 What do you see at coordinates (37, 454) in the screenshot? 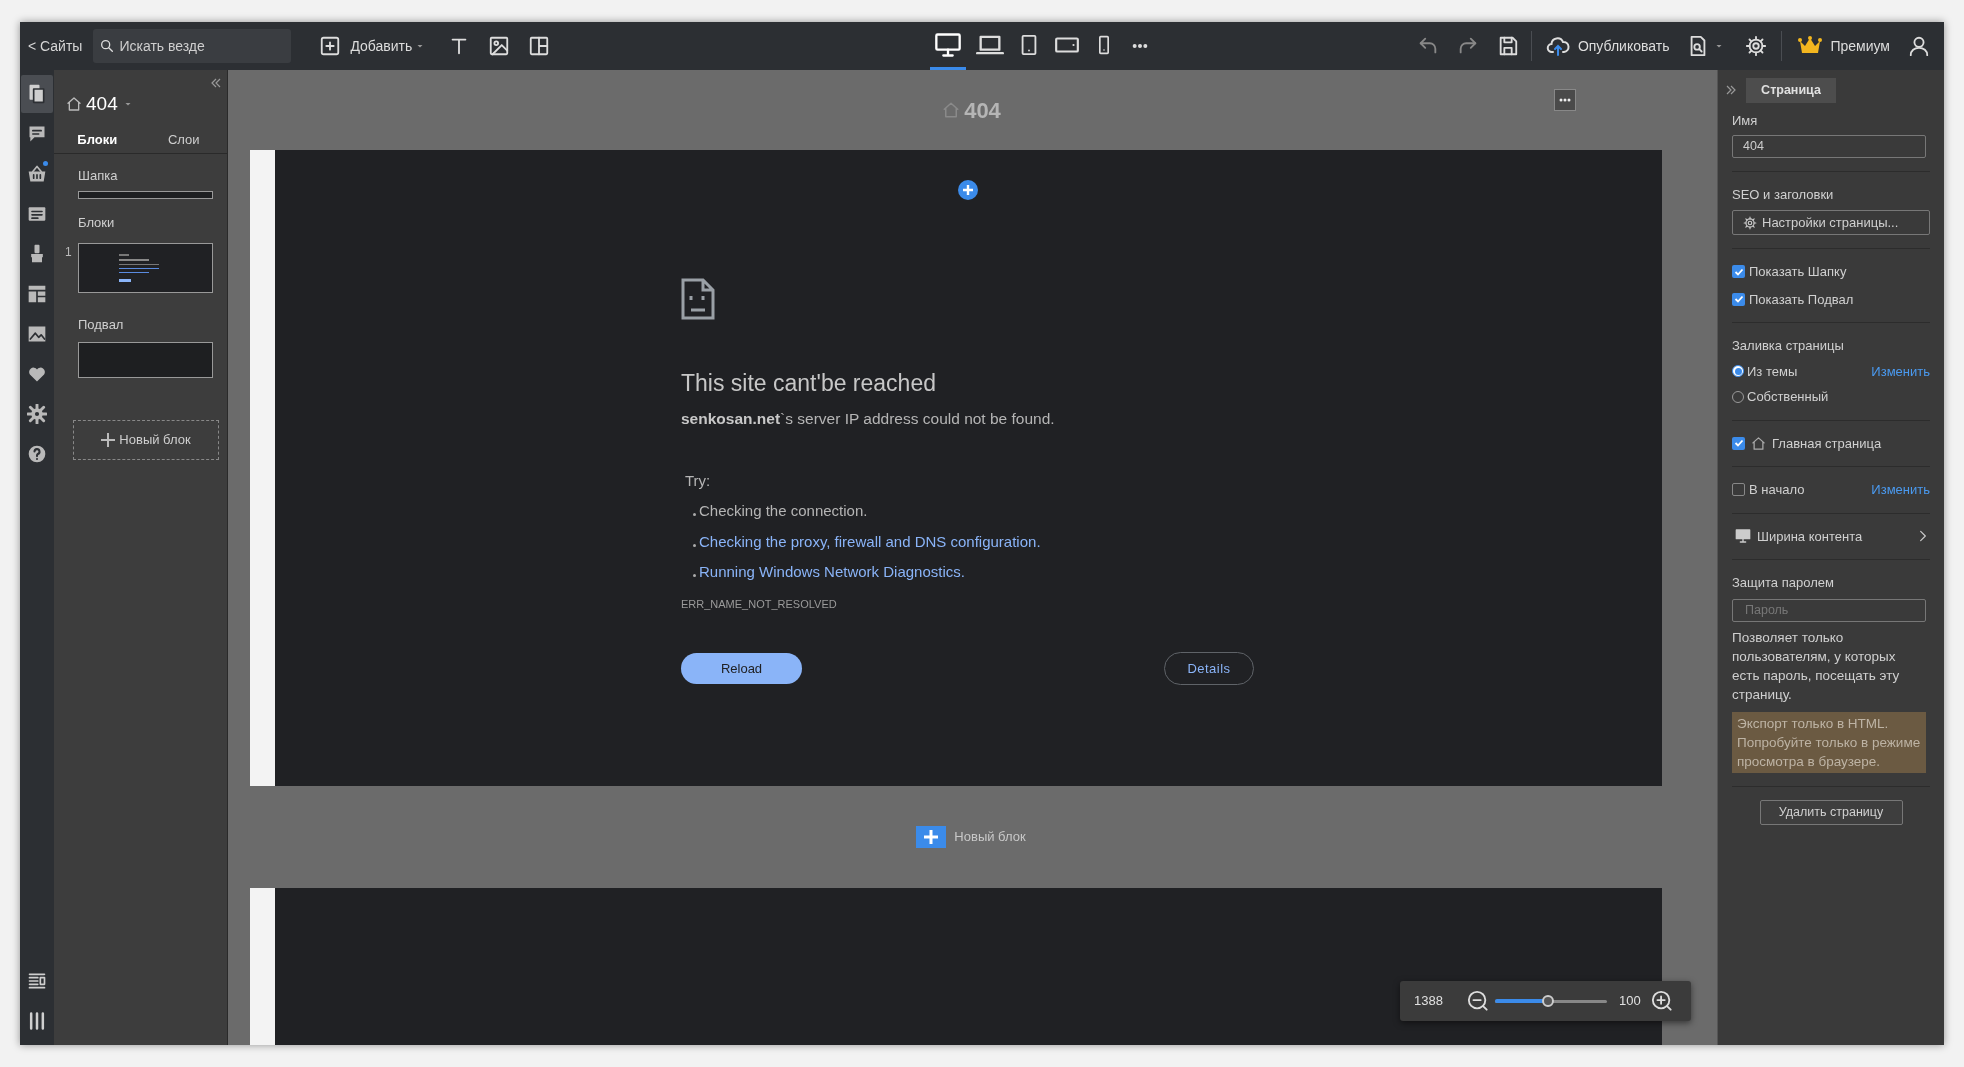
I see `help-icon` at bounding box center [37, 454].